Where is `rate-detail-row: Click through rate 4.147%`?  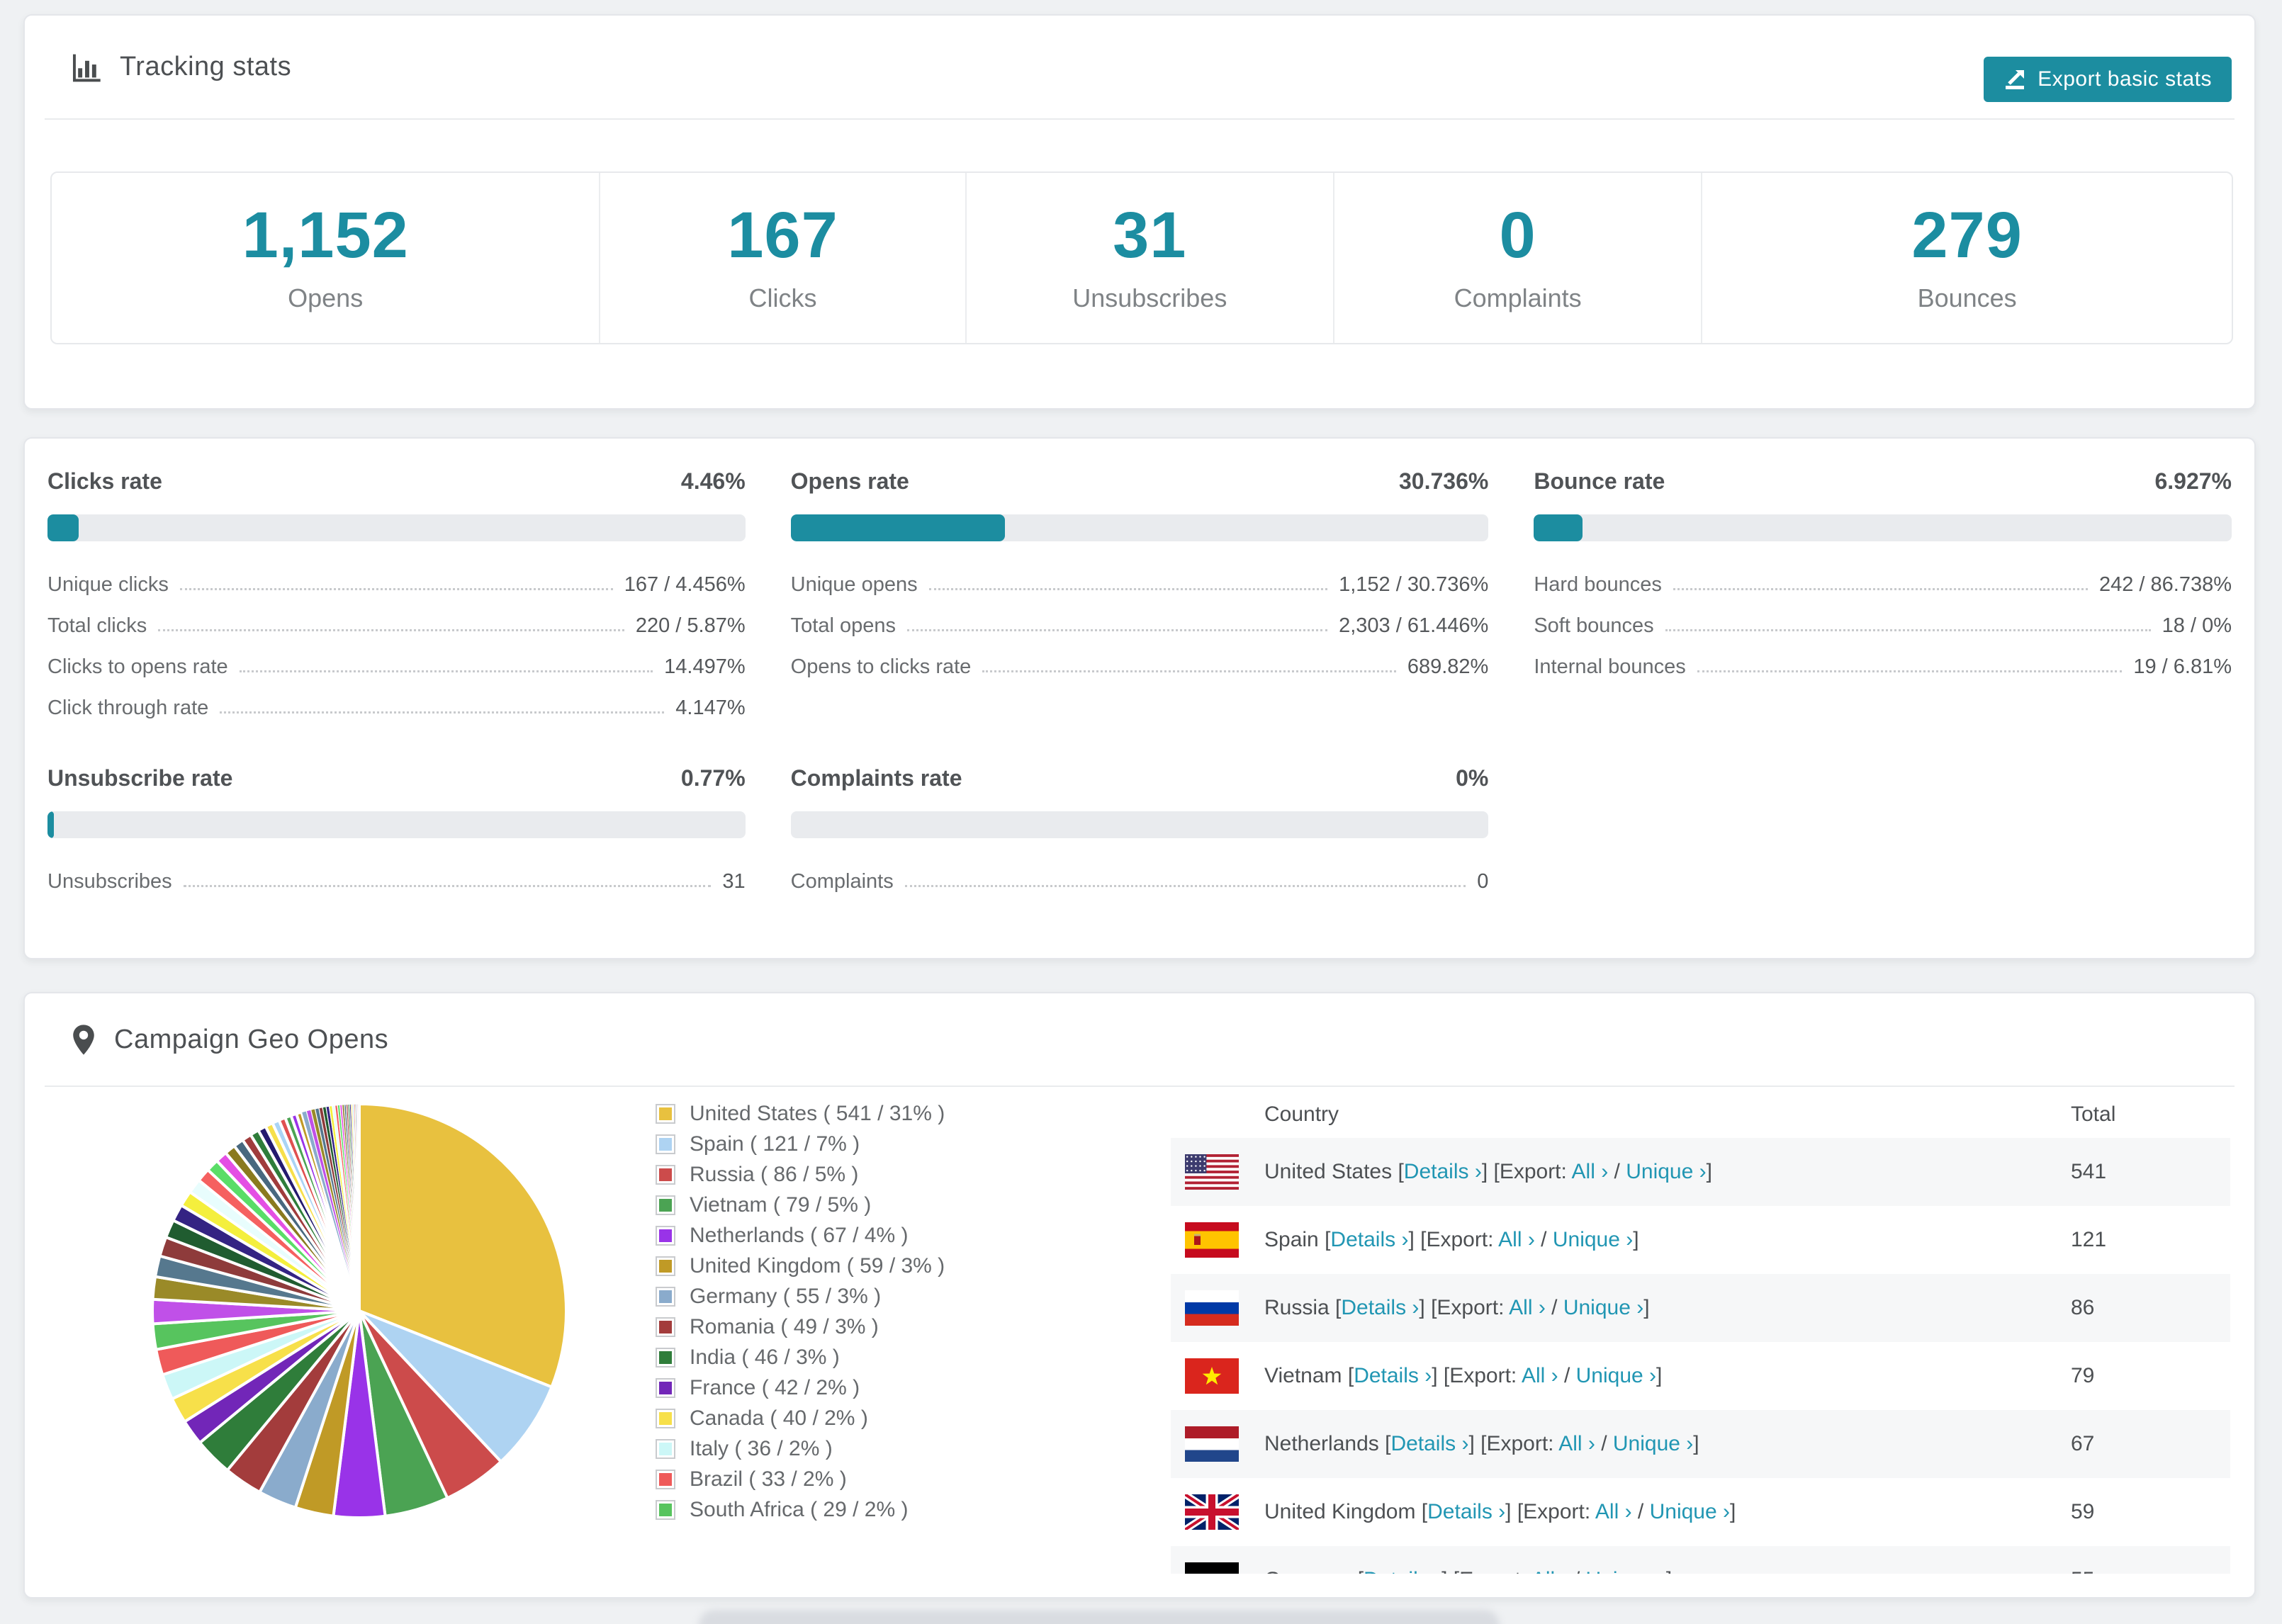
rate-detail-row: Click through rate 4.147% is located at coordinates (397, 701).